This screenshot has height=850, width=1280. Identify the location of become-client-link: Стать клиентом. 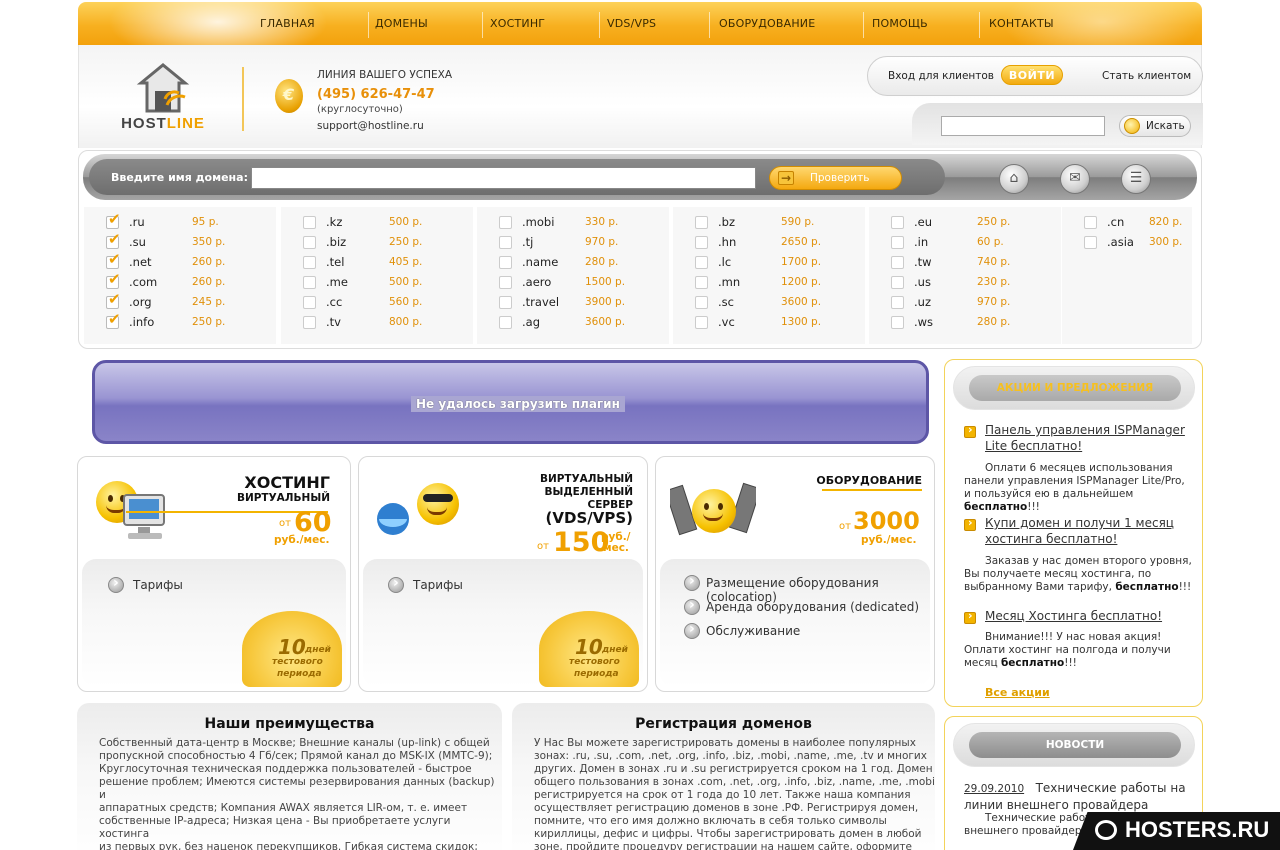
(1146, 76).